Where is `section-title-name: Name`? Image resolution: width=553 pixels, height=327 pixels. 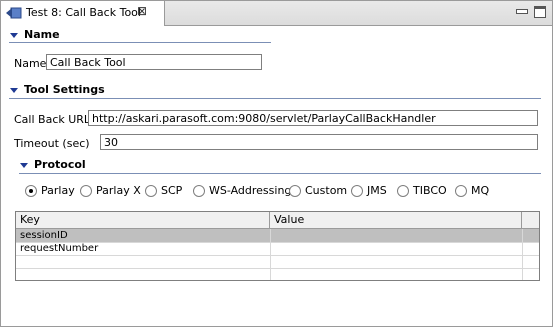
section-title-name: Name is located at coordinates (42, 34).